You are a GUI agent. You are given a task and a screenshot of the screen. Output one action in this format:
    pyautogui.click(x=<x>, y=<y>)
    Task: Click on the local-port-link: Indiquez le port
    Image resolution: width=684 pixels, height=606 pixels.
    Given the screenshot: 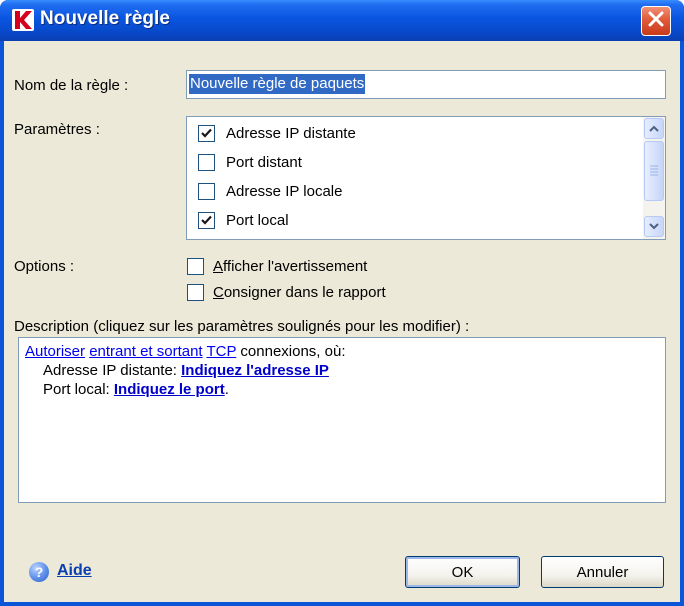 What is the action you would take?
    pyautogui.click(x=169, y=389)
    